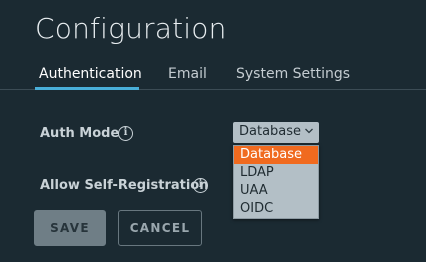  I want to click on option-uaa: UAA, so click(276, 191).